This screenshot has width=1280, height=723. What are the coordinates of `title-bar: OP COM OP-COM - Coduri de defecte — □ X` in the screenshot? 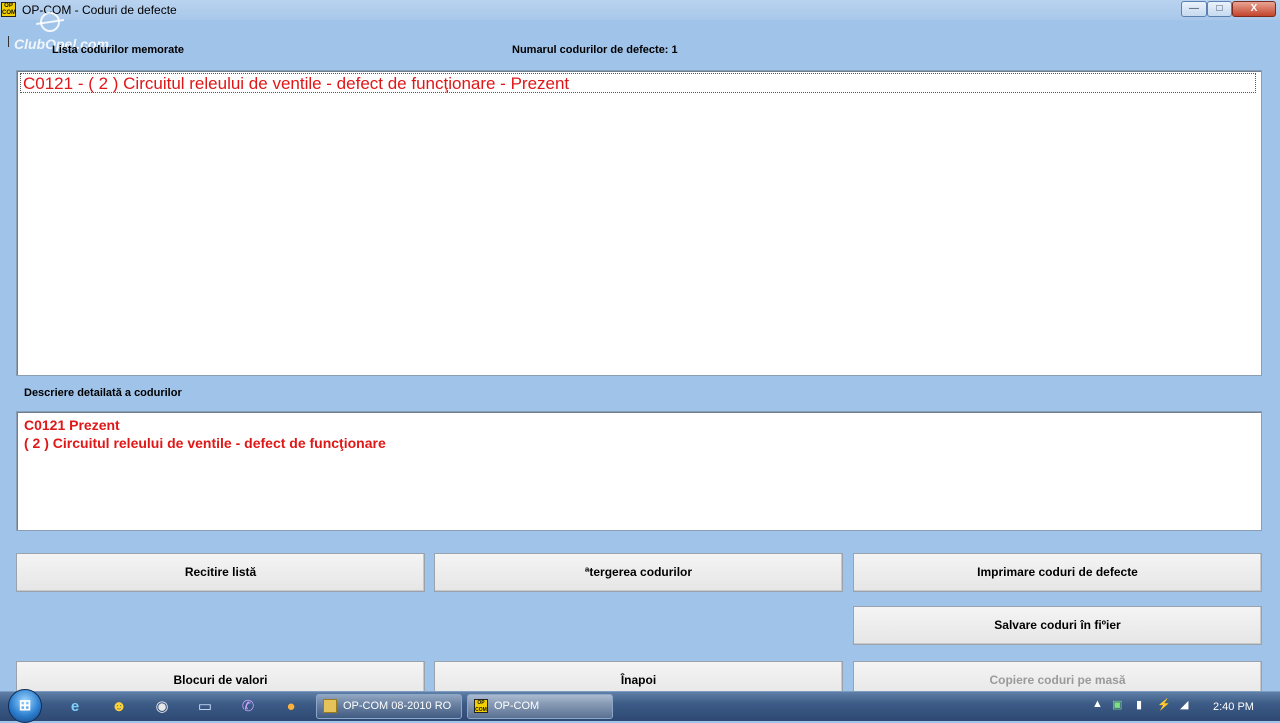 It's located at (640, 10).